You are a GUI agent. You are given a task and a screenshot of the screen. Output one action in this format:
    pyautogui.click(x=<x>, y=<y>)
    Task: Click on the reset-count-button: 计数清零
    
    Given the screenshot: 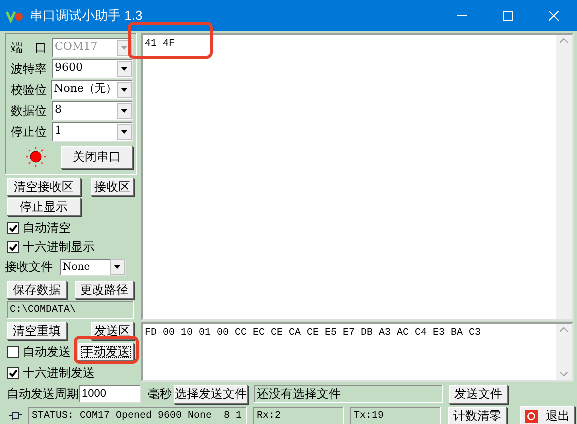 What is the action you would take?
    pyautogui.click(x=477, y=415)
    